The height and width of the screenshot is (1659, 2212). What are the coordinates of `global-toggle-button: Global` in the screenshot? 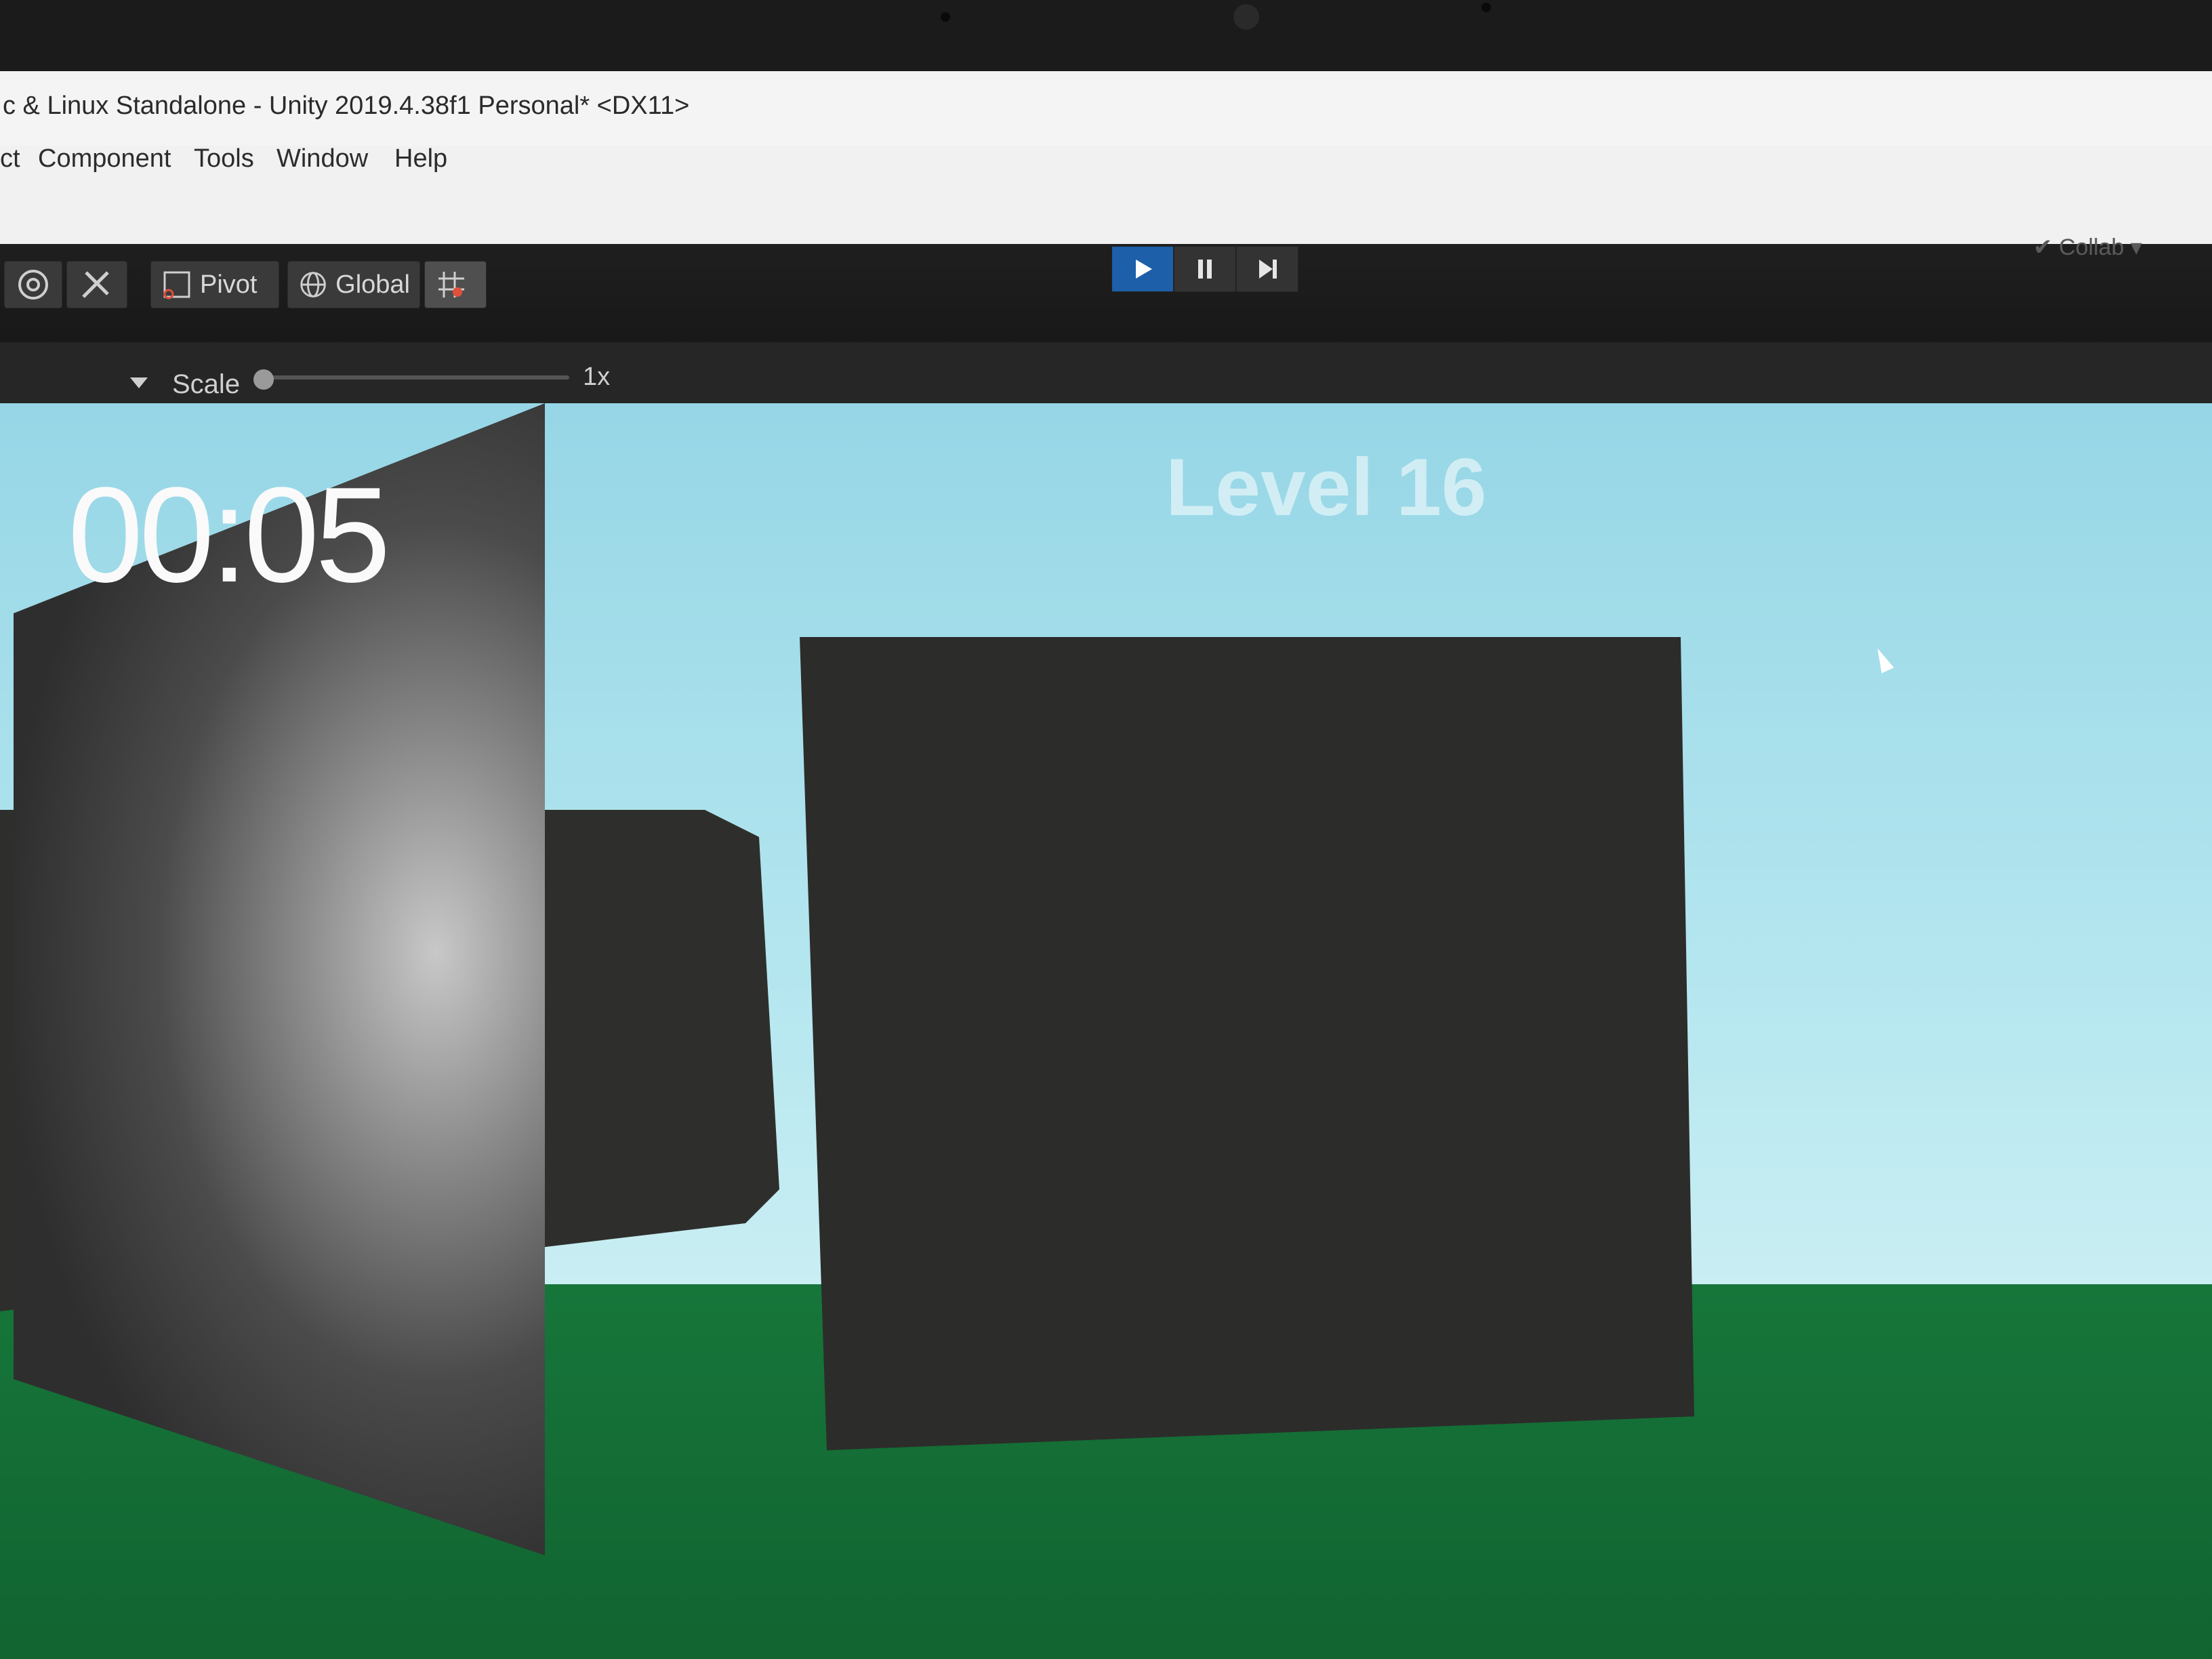 It's located at (353, 284).